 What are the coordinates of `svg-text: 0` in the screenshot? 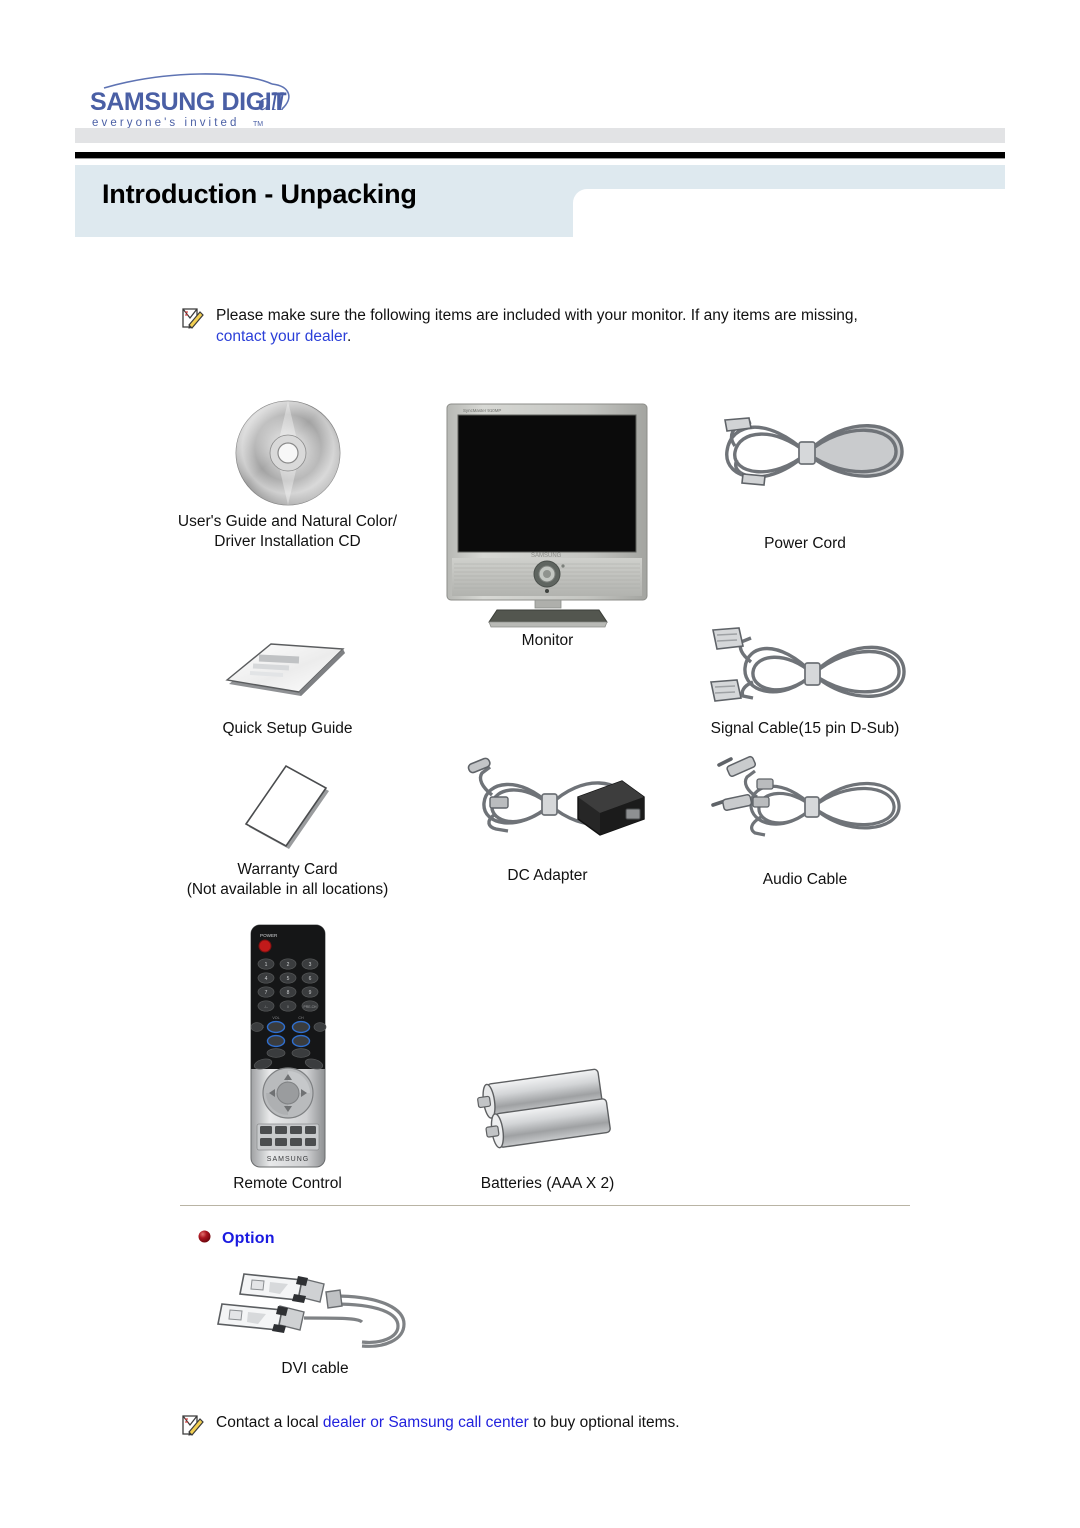 It's located at (288, 1007).